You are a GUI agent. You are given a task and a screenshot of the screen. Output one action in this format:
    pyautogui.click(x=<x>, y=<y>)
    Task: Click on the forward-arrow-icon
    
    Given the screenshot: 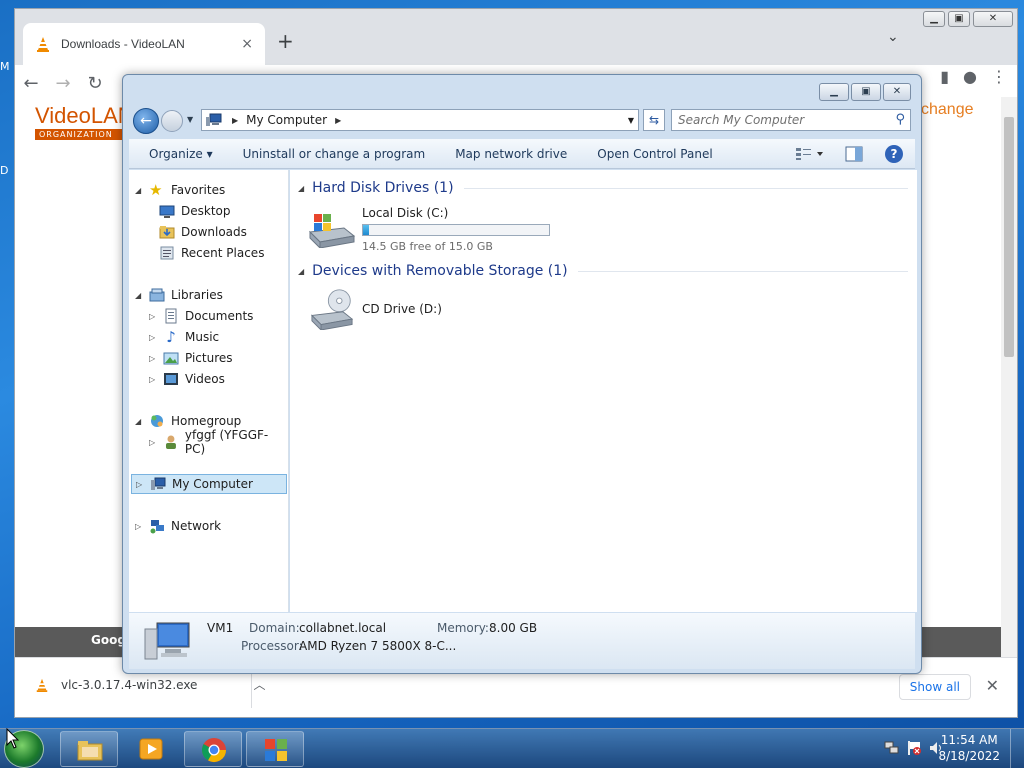 What is the action you would take?
    pyautogui.click(x=172, y=121)
    